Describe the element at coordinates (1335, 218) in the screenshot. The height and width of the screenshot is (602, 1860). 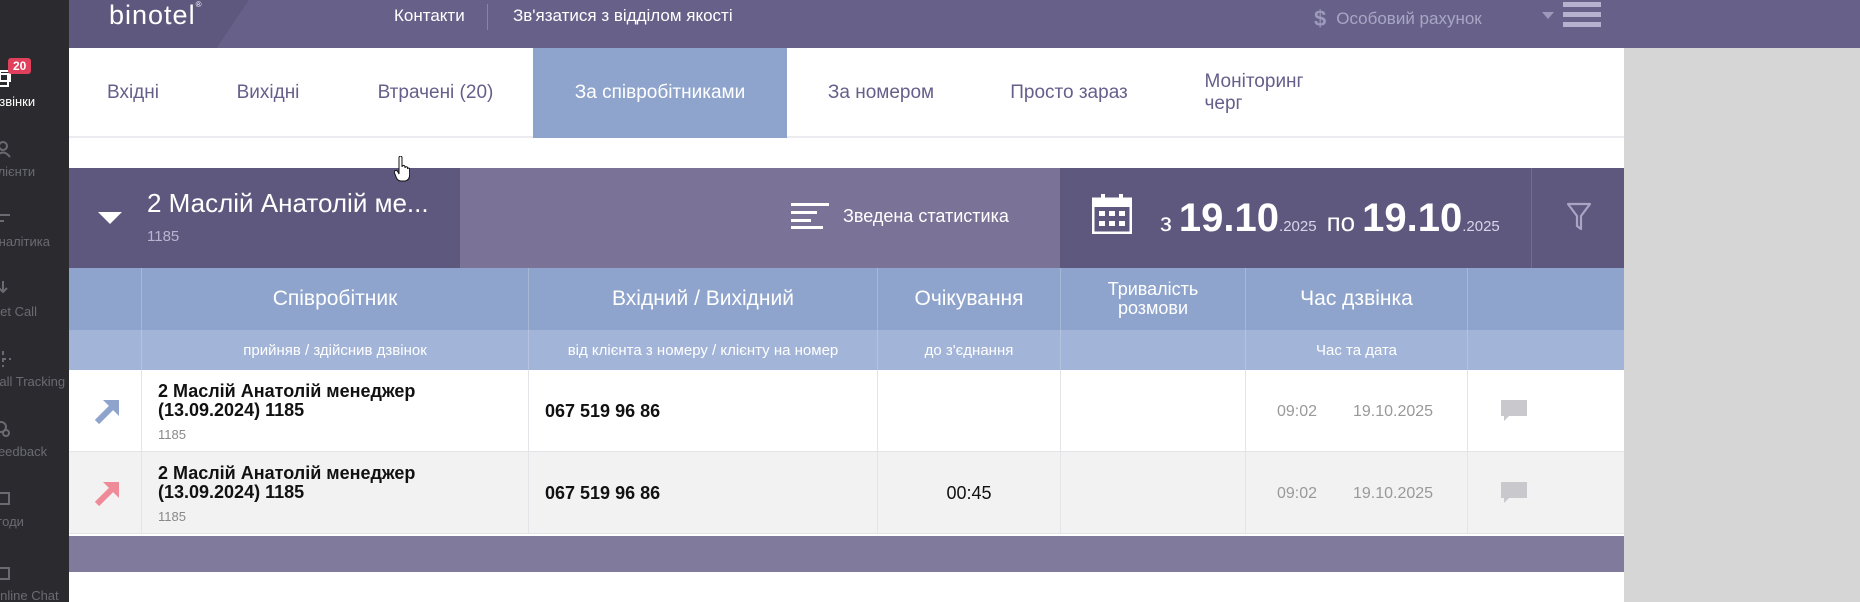
I see `date-range-text: з 19.10 .2025 по 19.10 .2025` at that location.